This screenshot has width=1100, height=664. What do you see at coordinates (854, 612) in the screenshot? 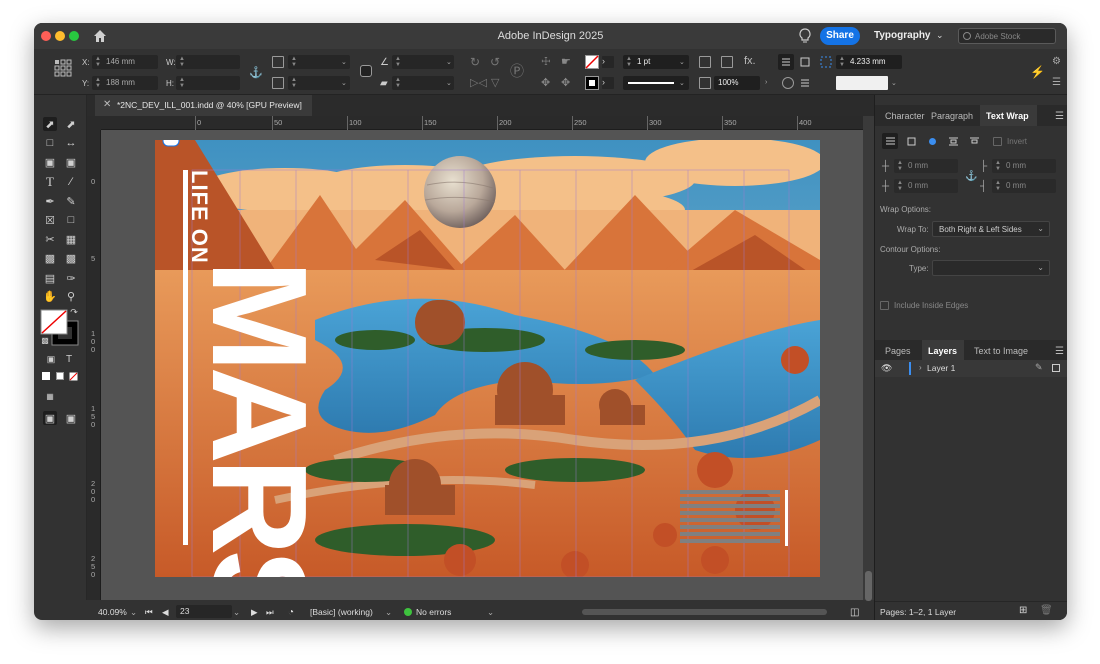
I see `split-layout-icon: ◫` at bounding box center [854, 612].